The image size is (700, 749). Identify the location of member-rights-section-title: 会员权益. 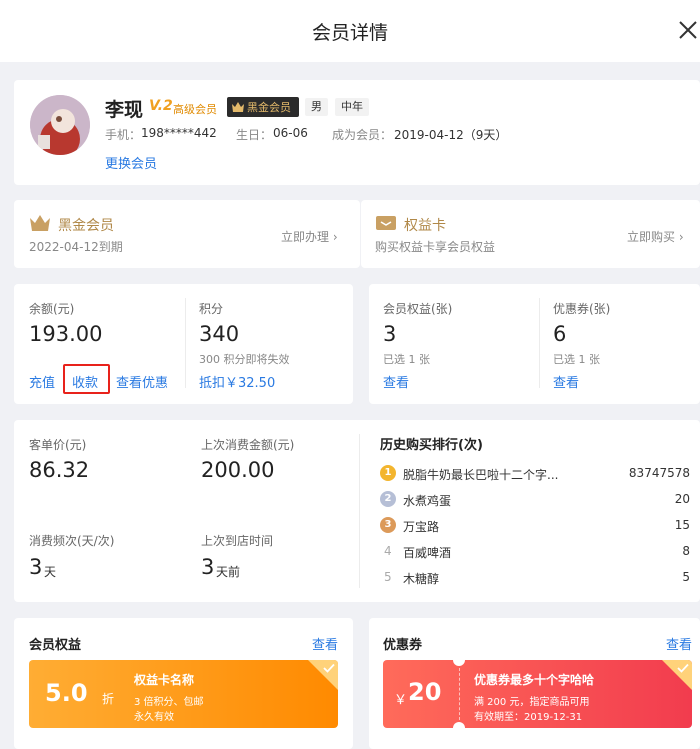
(55, 645).